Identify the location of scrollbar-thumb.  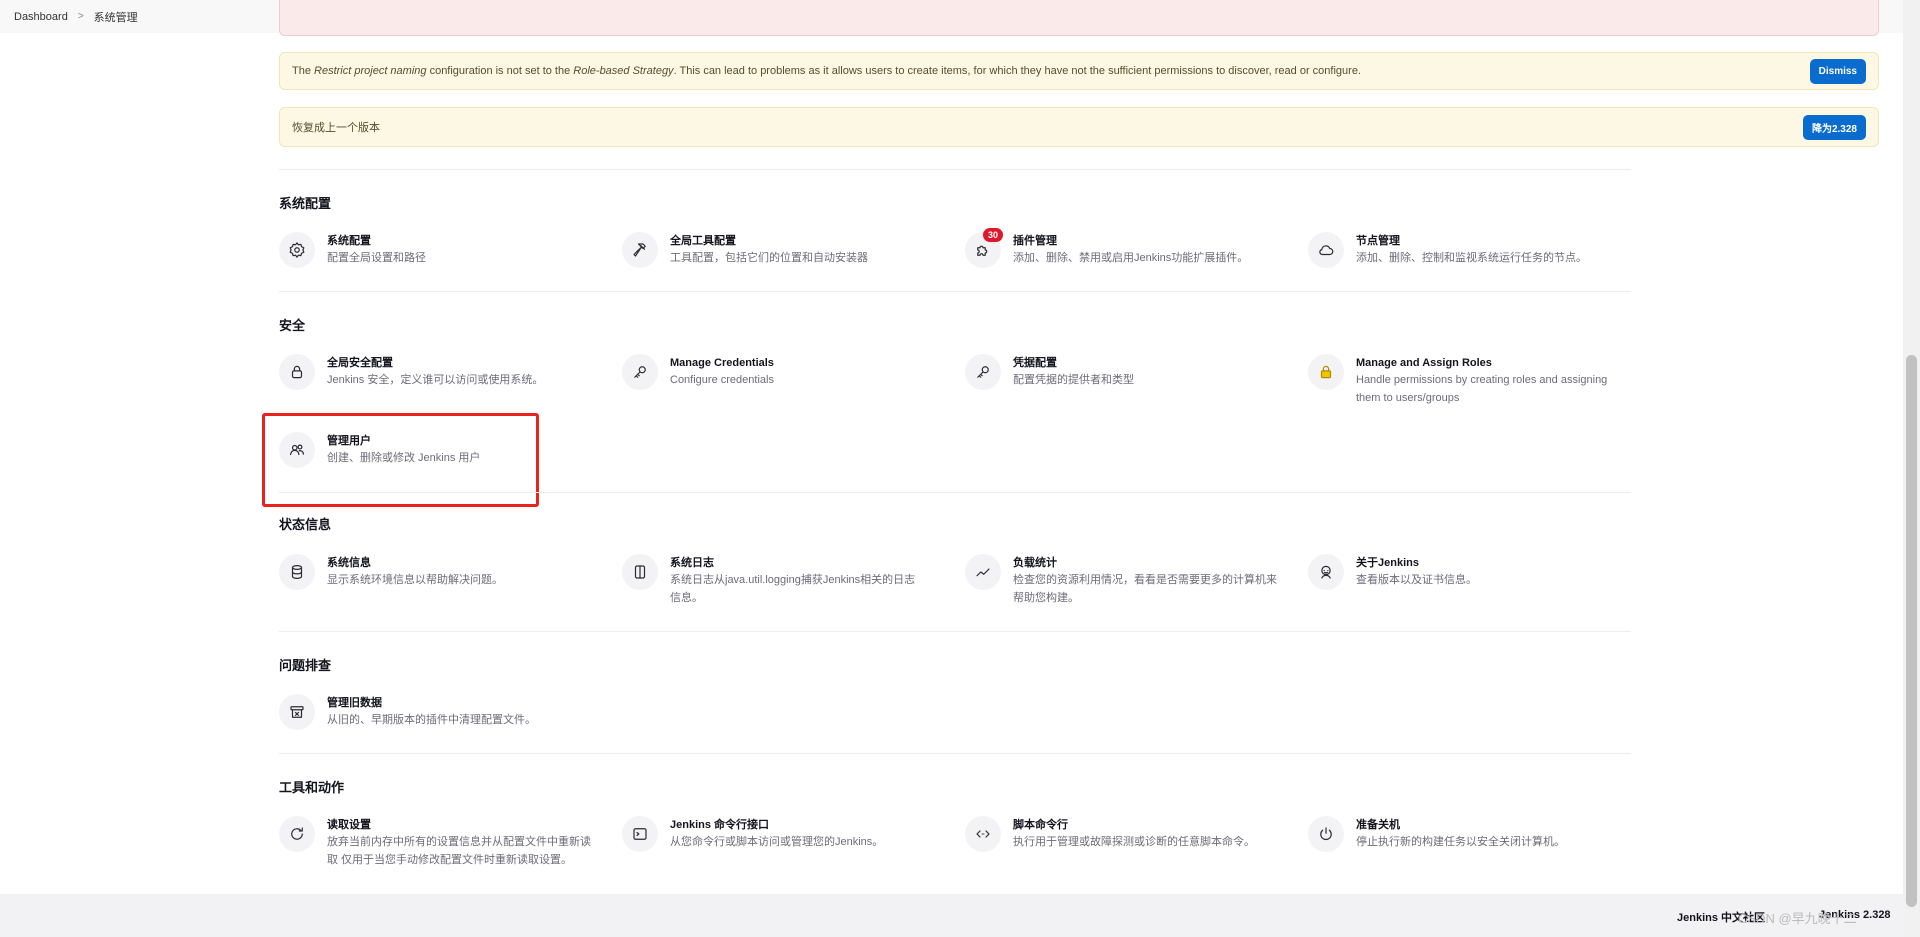
(1911, 631).